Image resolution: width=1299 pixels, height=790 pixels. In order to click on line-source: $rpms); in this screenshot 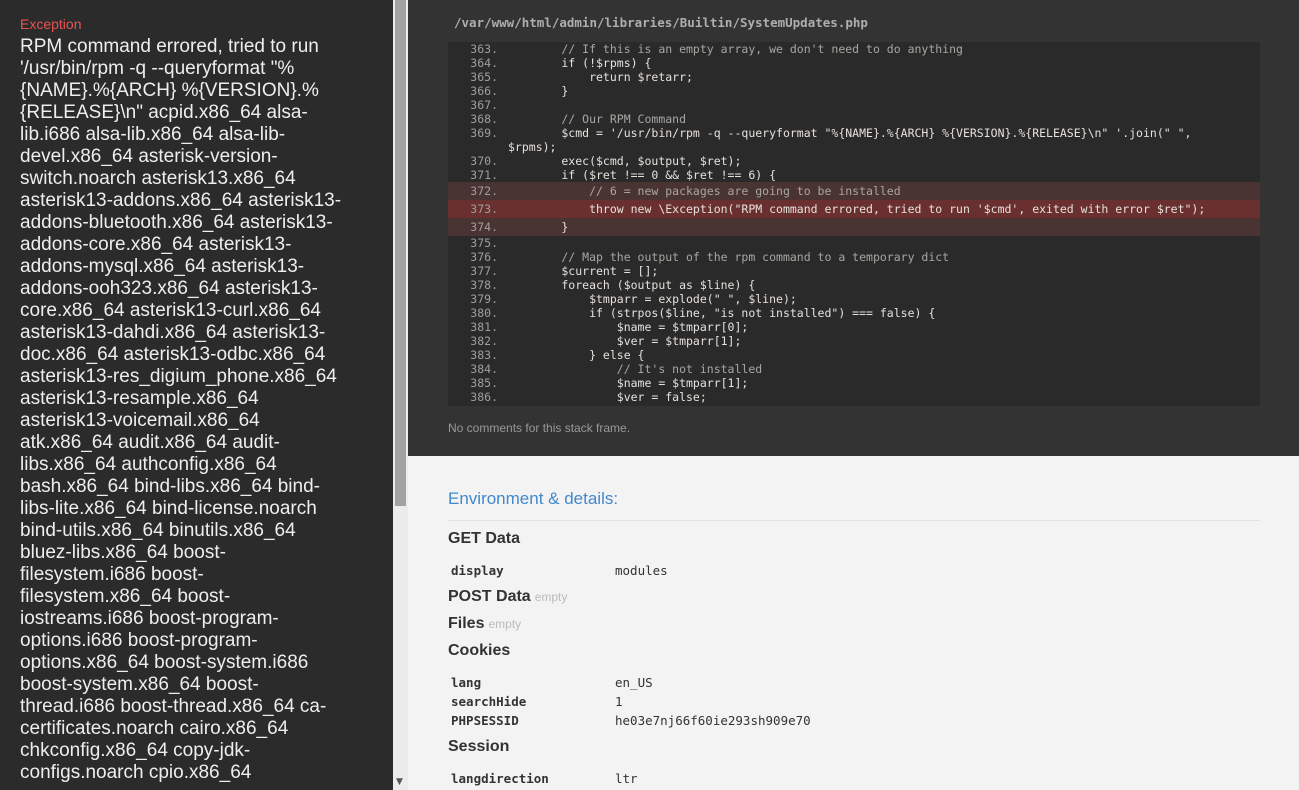, I will do `click(532, 147)`.